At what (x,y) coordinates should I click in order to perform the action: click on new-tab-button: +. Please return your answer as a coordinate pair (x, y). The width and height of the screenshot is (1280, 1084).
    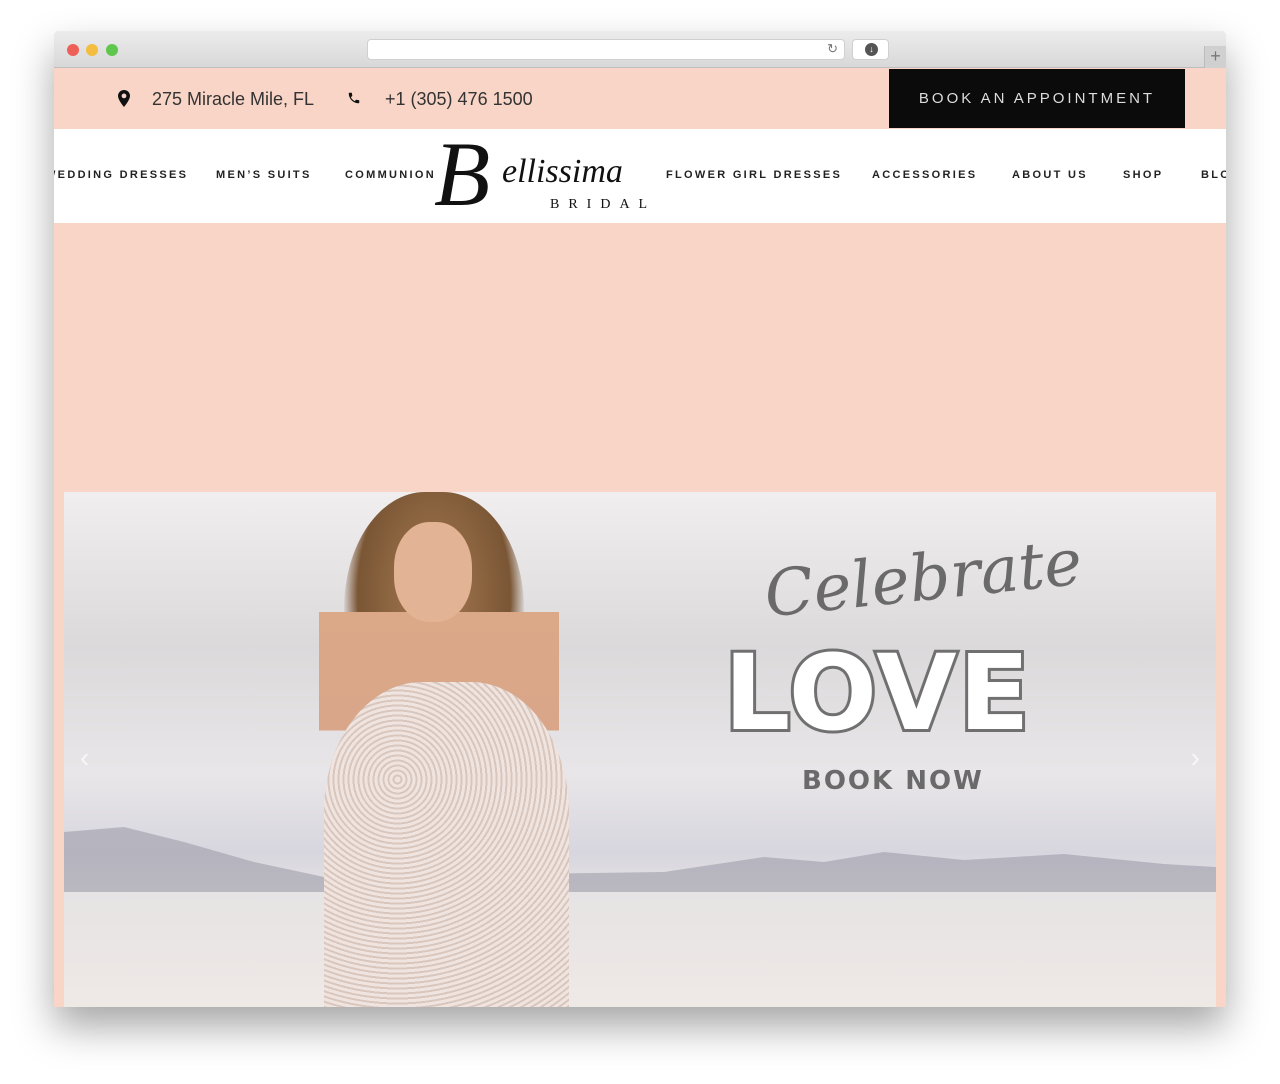
    Looking at the image, I should click on (1215, 57).